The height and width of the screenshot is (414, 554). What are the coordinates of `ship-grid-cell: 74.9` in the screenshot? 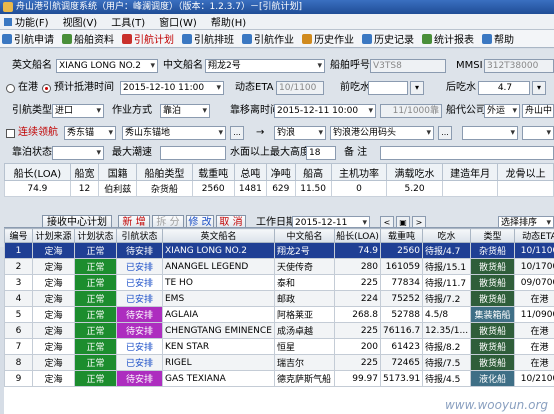 It's located at (37, 188).